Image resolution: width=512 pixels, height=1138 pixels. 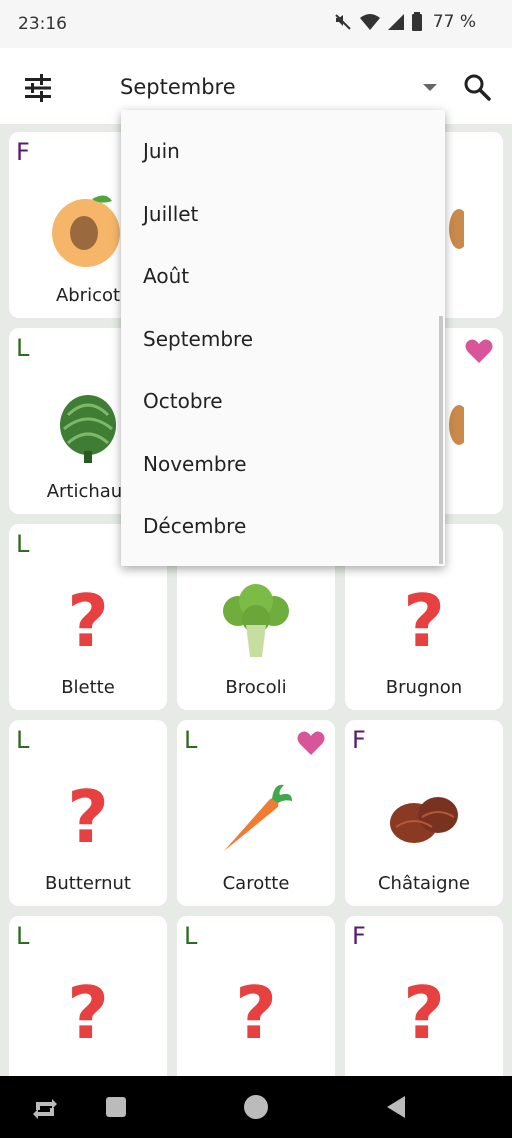 What do you see at coordinates (256, 621) in the screenshot?
I see `broccoli-icon` at bounding box center [256, 621].